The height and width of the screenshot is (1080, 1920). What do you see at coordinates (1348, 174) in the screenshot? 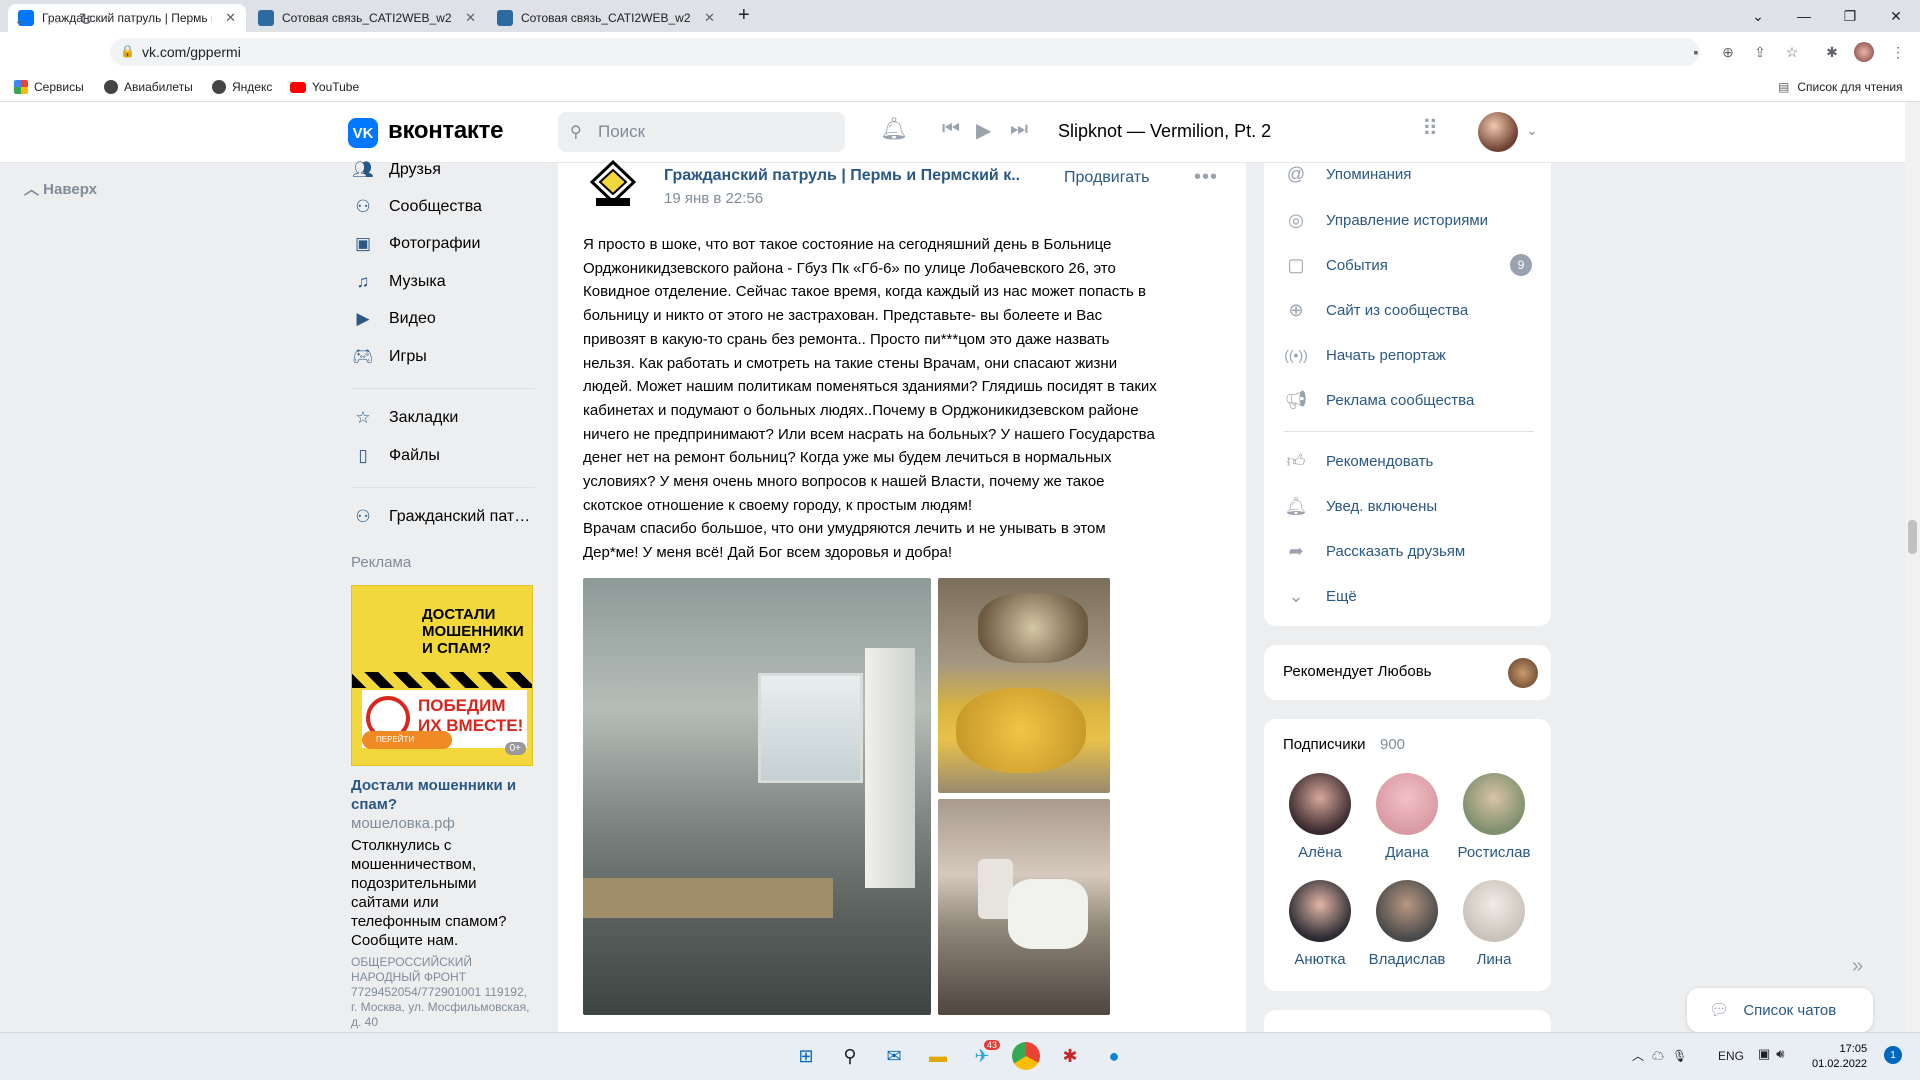
I see `action-mentions: @ Упоминания` at bounding box center [1348, 174].